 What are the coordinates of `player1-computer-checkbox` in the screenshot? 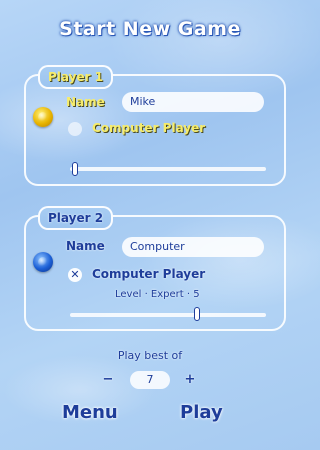 It's located at (75, 129).